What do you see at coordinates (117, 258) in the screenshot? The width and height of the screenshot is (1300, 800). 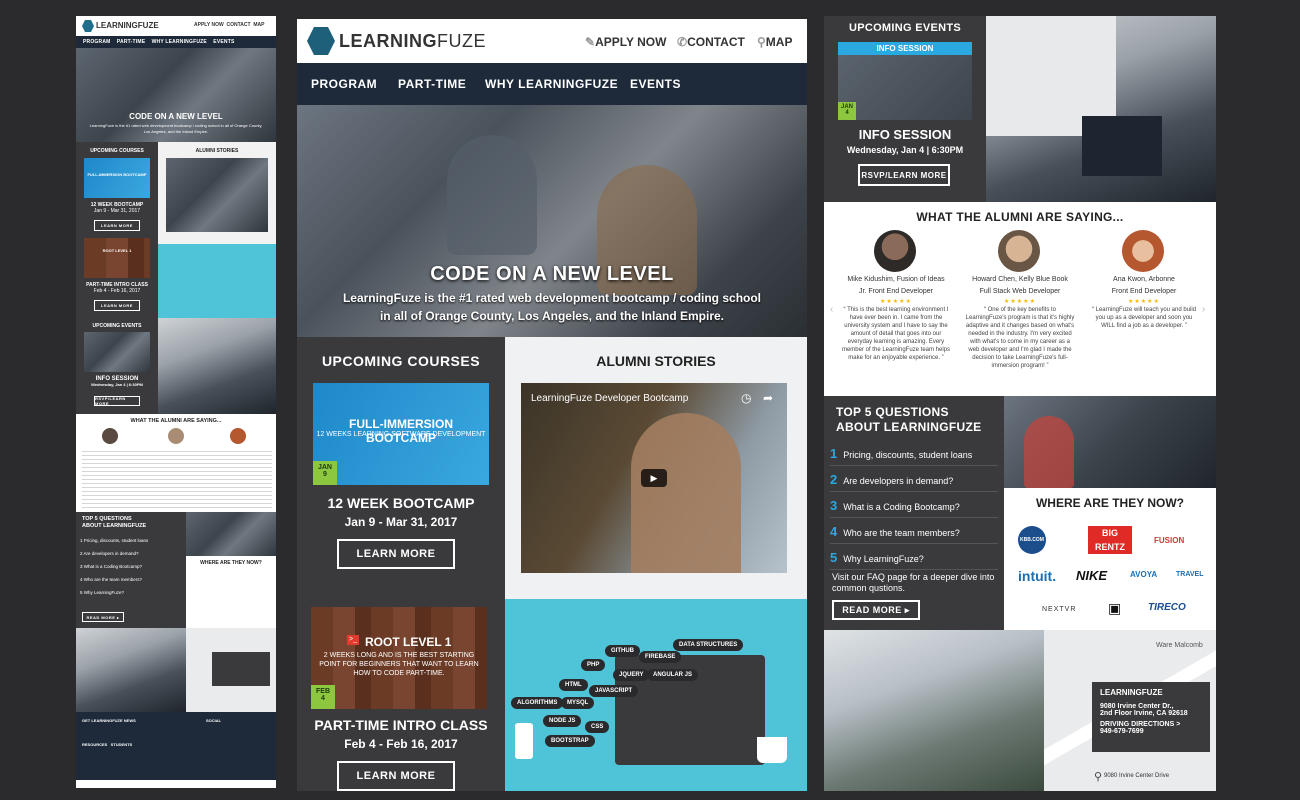 I see `thumb-course2-card: ROOT LEVEL 1` at bounding box center [117, 258].